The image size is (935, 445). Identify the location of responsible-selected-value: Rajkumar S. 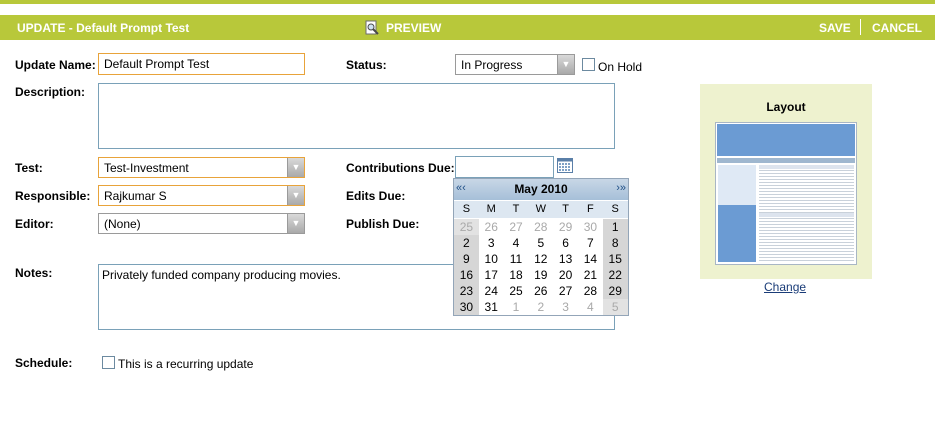
(135, 196).